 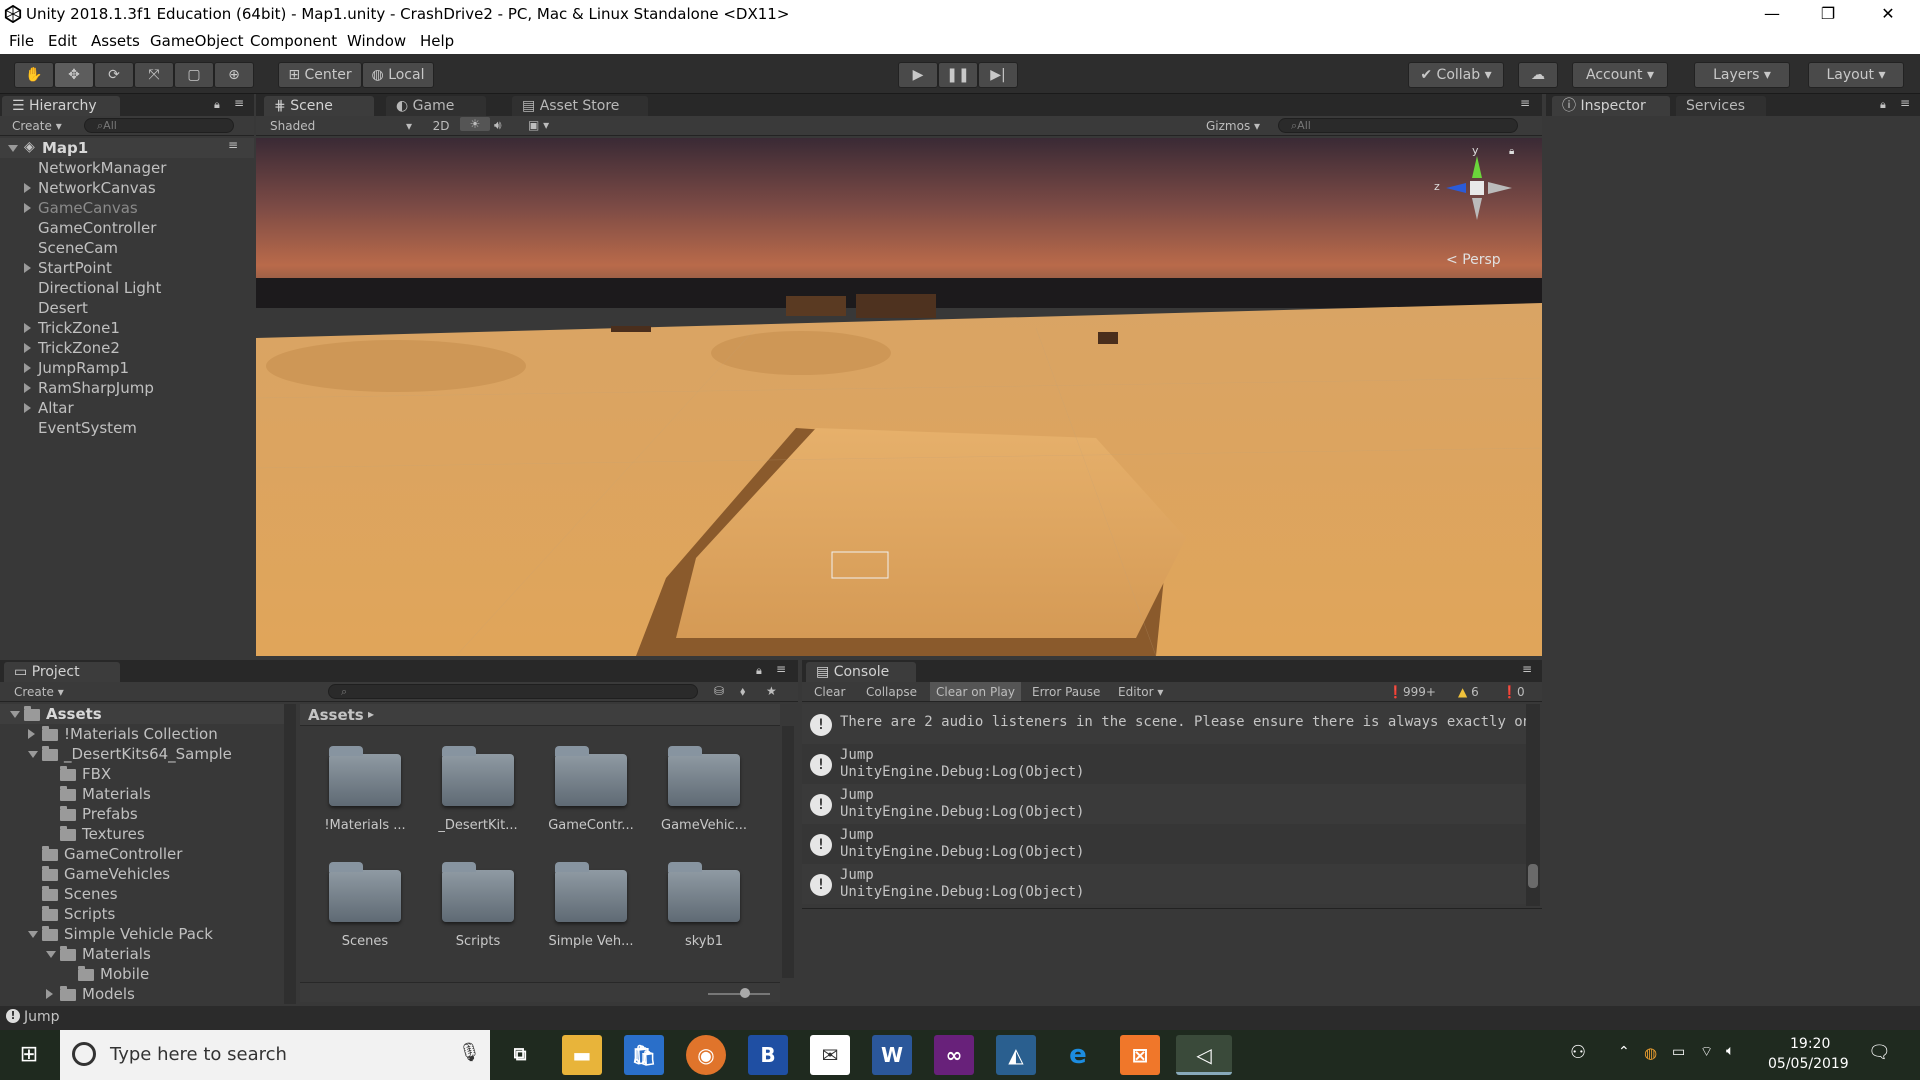 I want to click on effects-toggle: ▣ ▾, so click(x=538, y=125).